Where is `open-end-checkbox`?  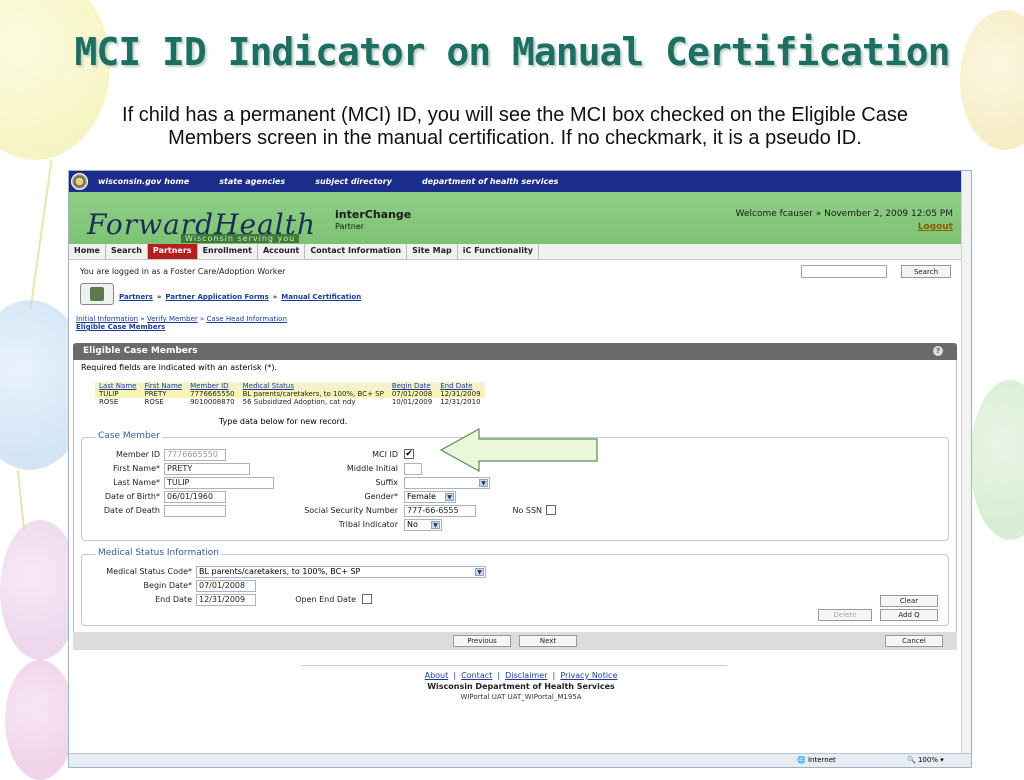
open-end-checkbox is located at coordinates (367, 599).